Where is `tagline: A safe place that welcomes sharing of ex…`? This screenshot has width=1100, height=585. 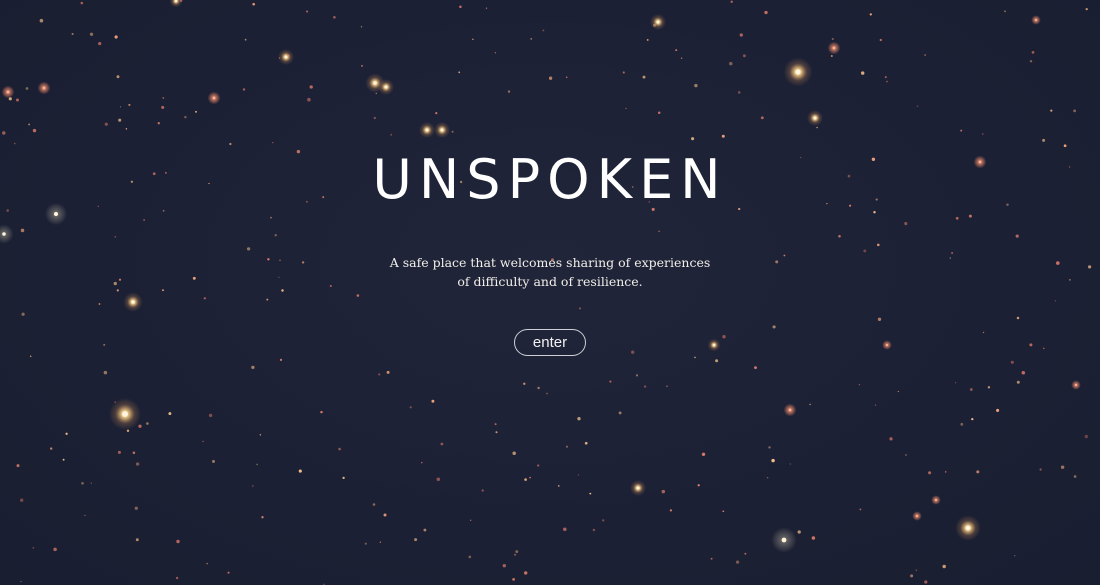
tagline: A safe place that welcomes sharing of ex… is located at coordinates (550, 272).